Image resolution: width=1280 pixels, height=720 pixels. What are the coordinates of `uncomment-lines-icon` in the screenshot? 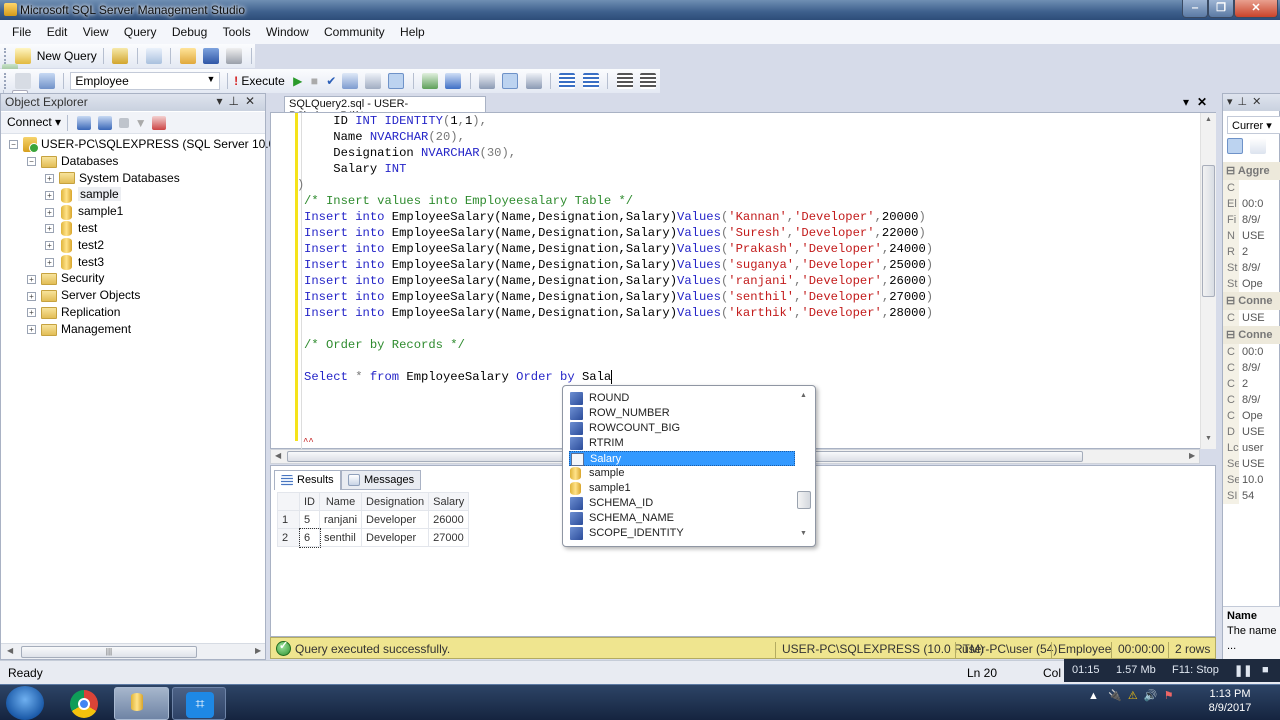 It's located at (590, 81).